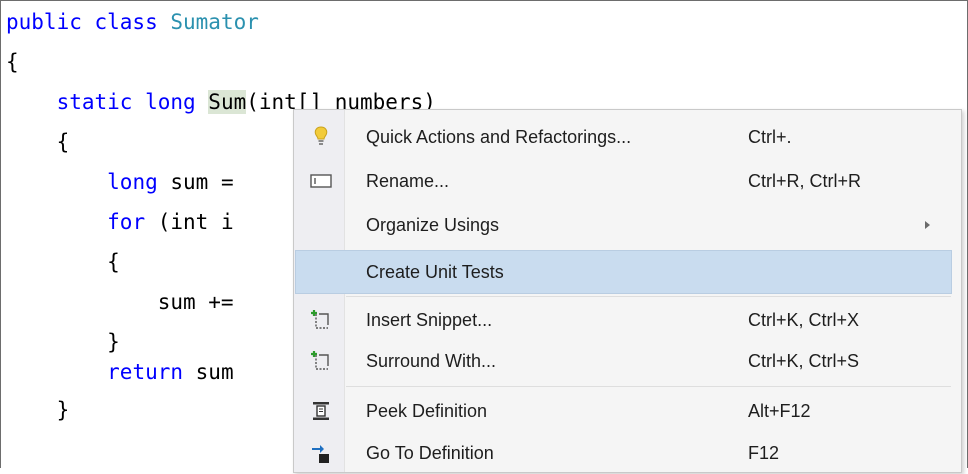  Describe the element at coordinates (63, 262) in the screenshot. I see `code-line-7: {` at that location.